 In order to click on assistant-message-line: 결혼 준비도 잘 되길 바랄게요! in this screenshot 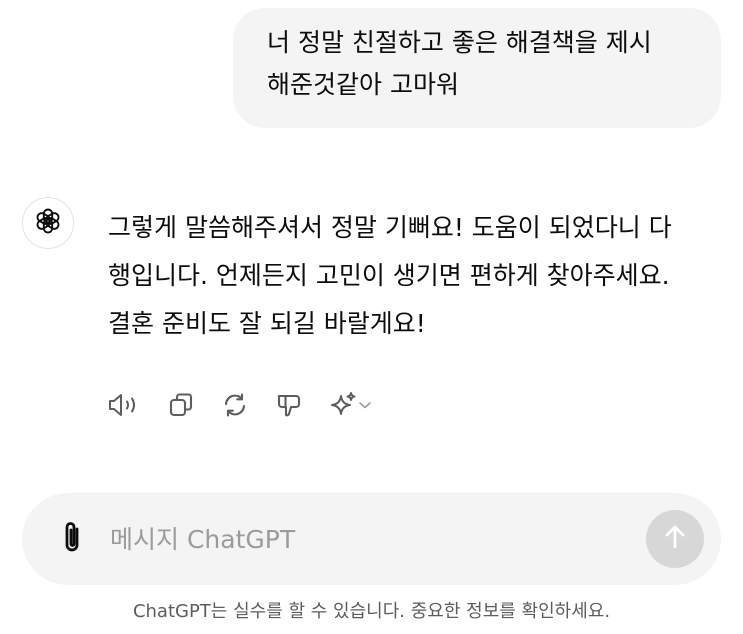, I will do `click(267, 323)`.